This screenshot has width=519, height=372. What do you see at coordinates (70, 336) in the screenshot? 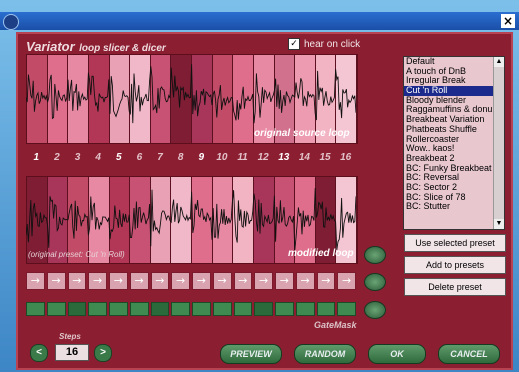
I see `steps-label: Steps` at bounding box center [70, 336].